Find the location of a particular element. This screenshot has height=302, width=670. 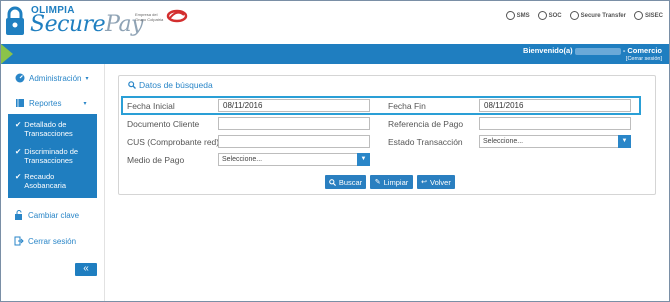

certifications: SMS SOC Secure Transfer SISEC is located at coordinates (584, 15).